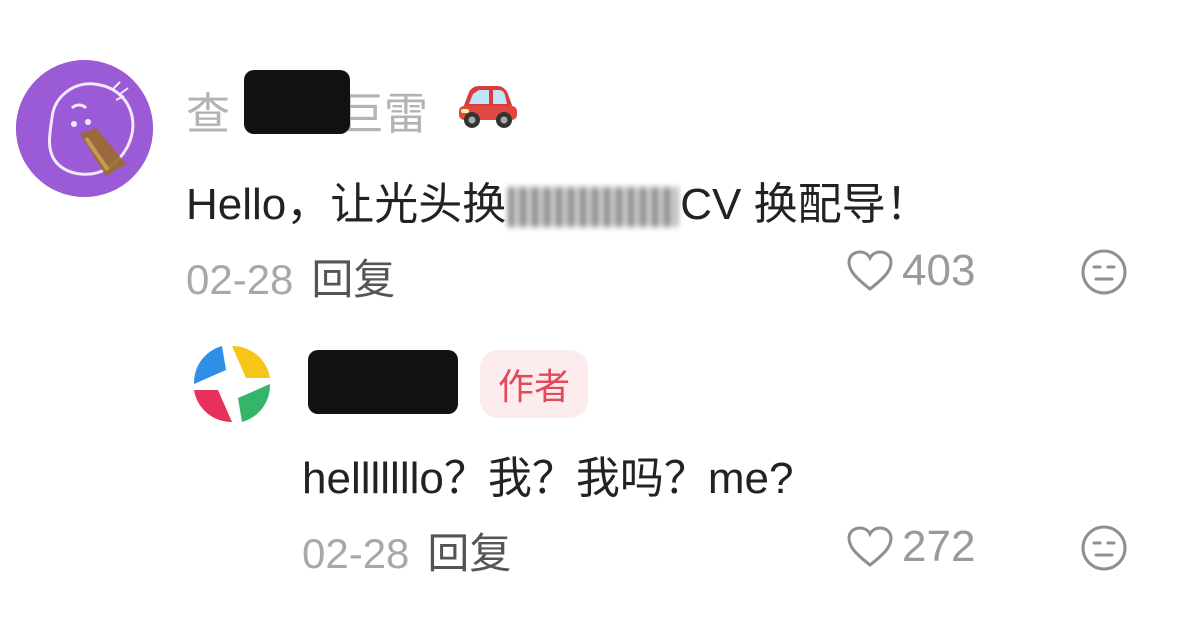 The image size is (1179, 626). What do you see at coordinates (240, 279) in the screenshot?
I see `comment-date: 02-28` at bounding box center [240, 279].